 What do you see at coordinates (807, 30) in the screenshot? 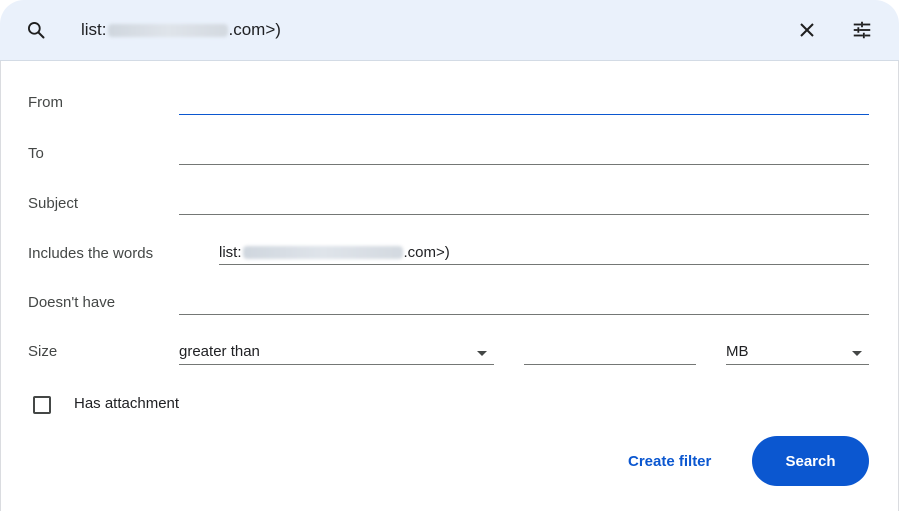
I see `close-icon` at bounding box center [807, 30].